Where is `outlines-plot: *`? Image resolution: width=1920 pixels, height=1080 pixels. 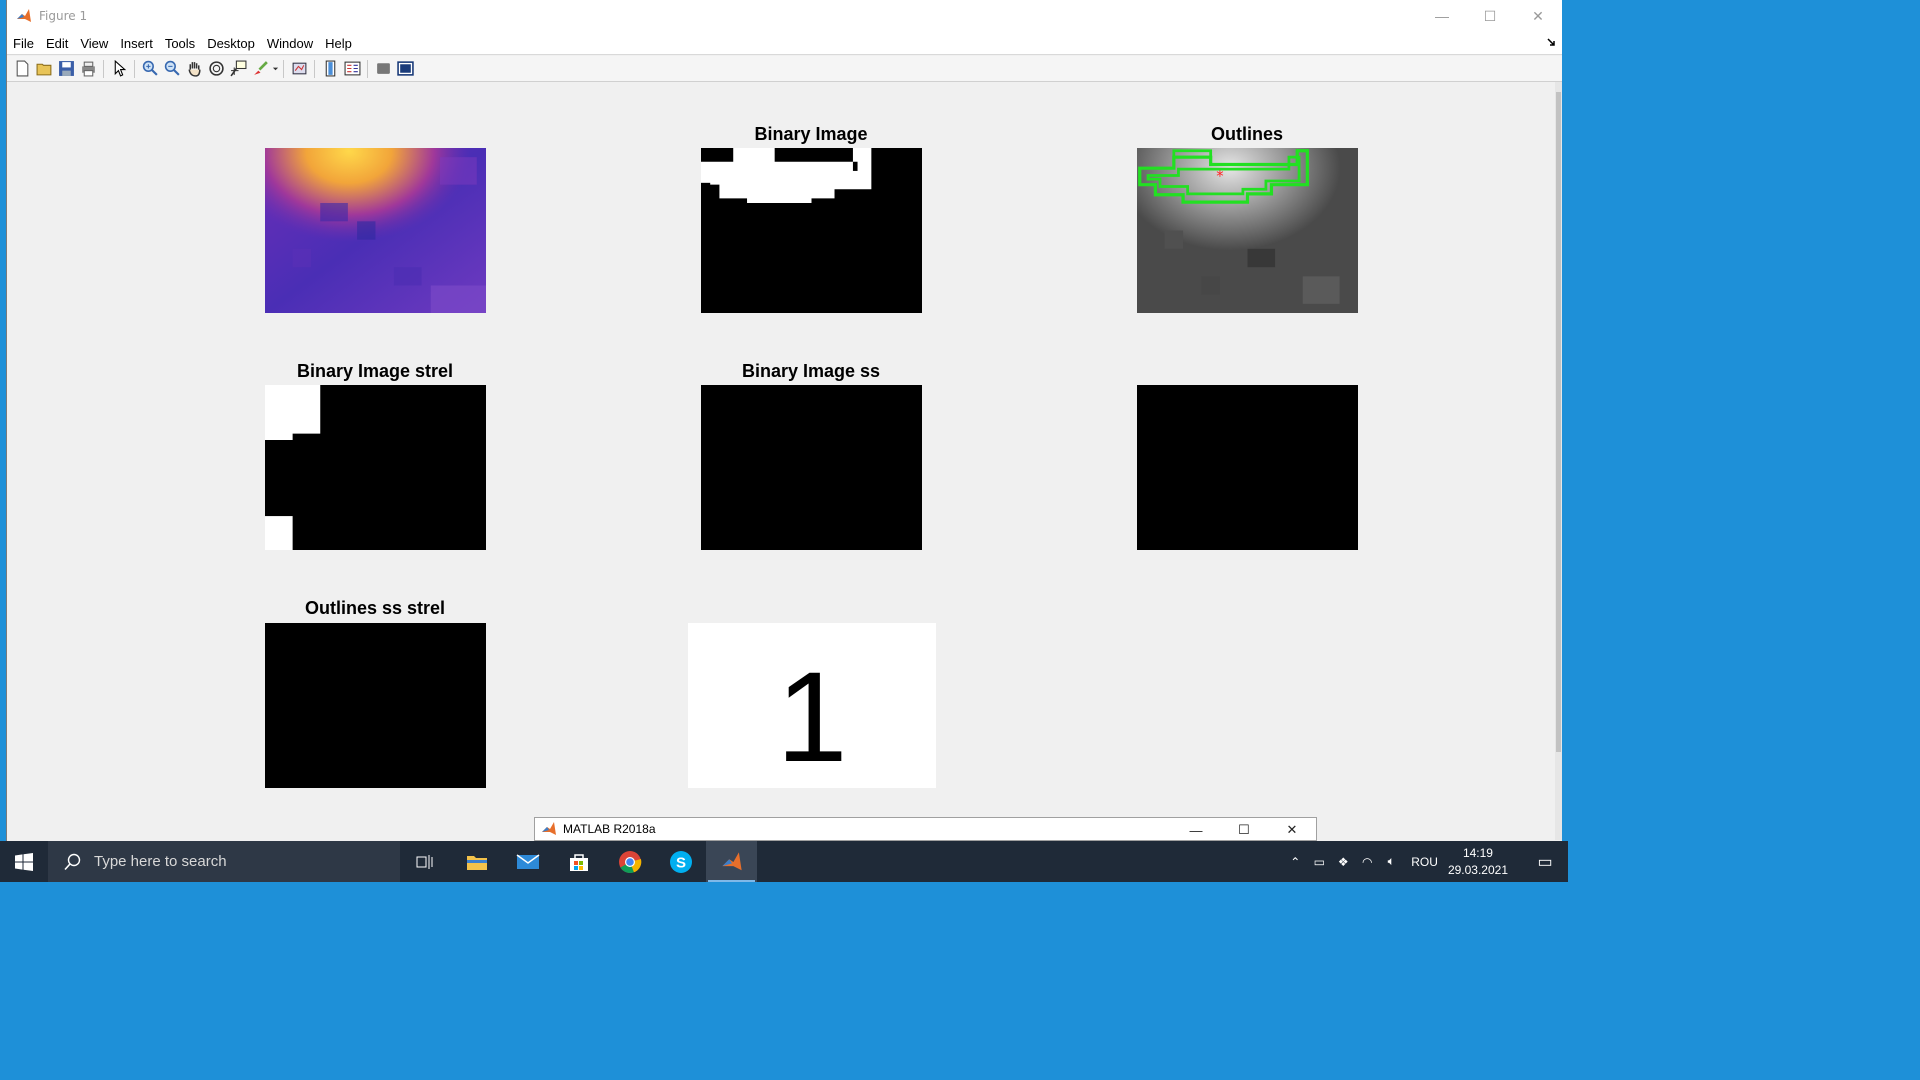
outlines-plot: * is located at coordinates (1247, 230).